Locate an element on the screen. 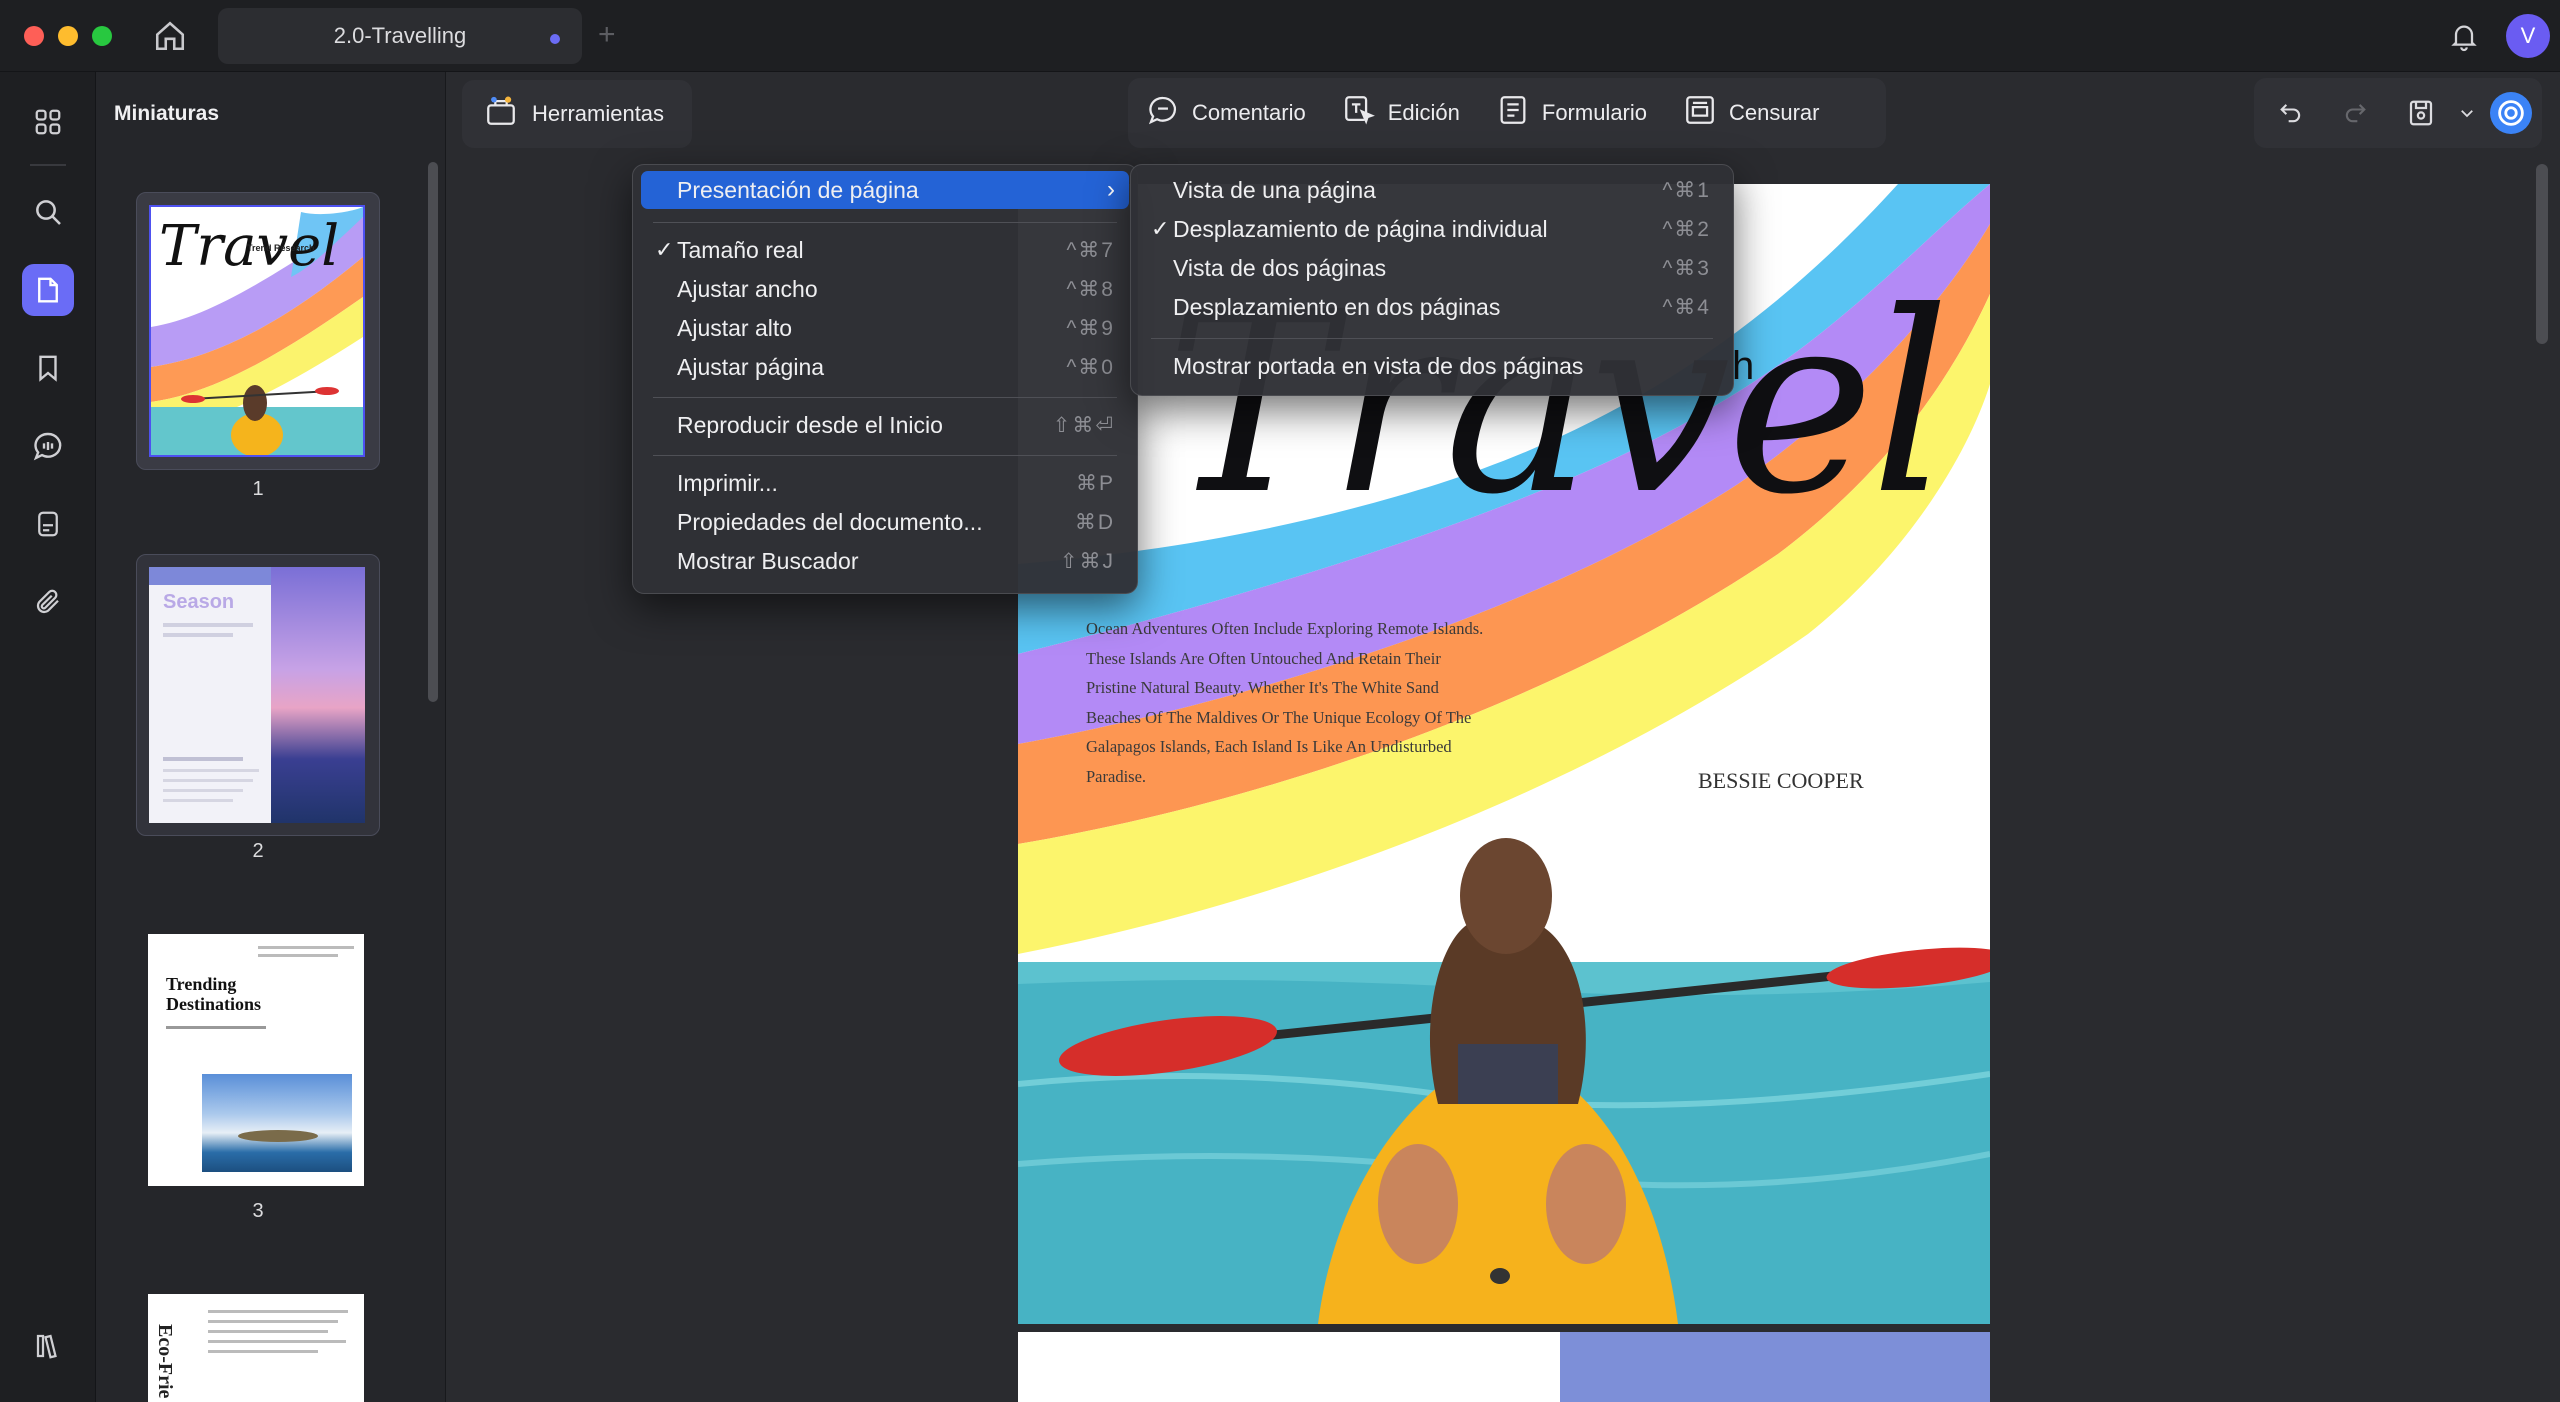 This screenshot has width=2560, height=1402. notification-bell-icon is located at coordinates (2464, 36).